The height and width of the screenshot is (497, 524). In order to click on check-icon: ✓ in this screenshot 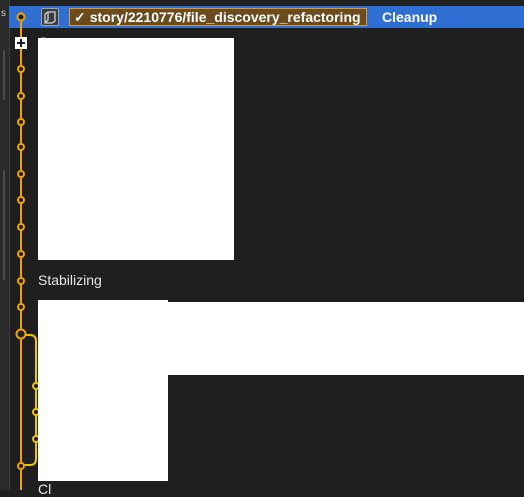, I will do `click(80, 17)`.